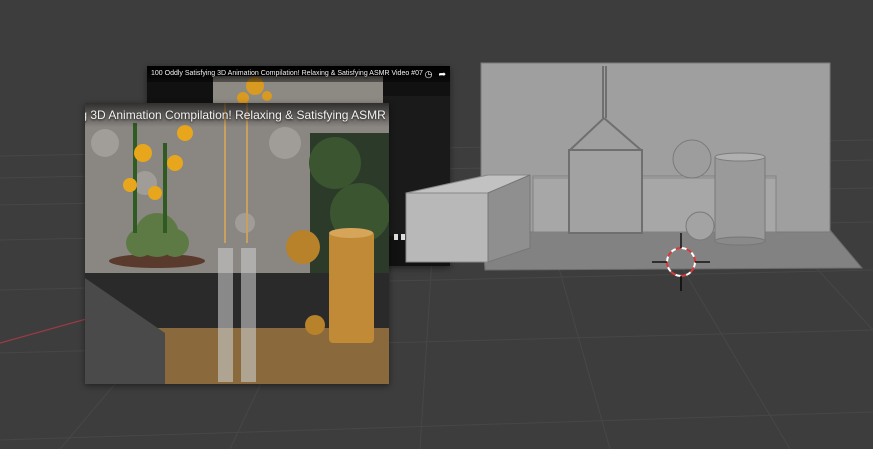 The width and height of the screenshot is (873, 449). I want to click on clock-icon: ◷, so click(428, 74).